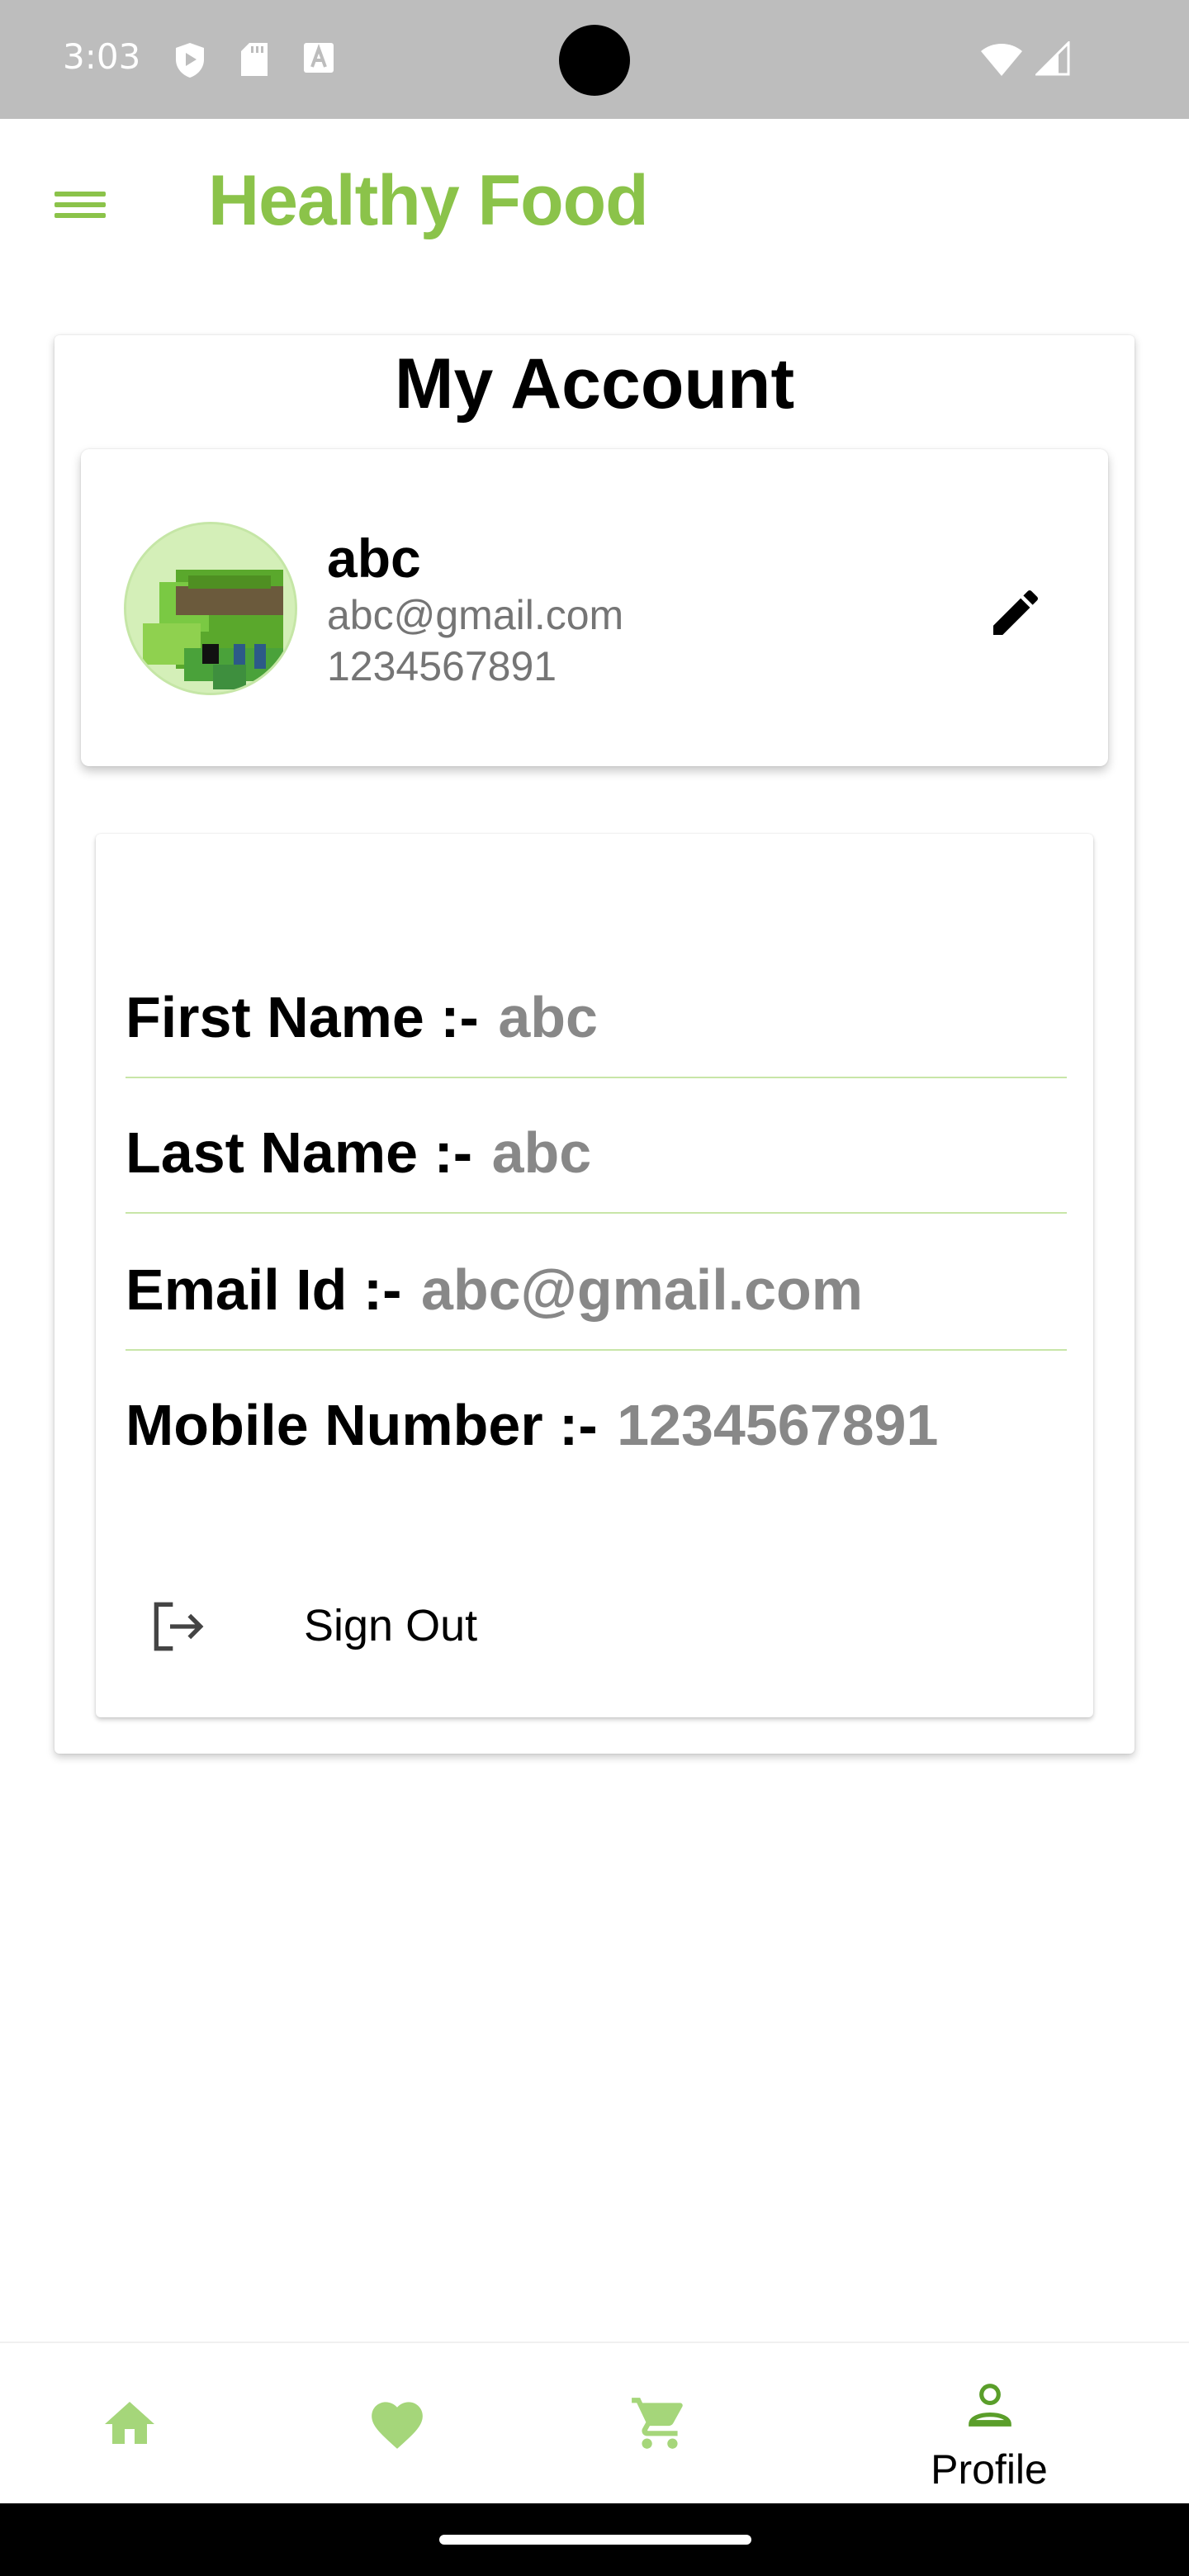 This screenshot has width=1189, height=2576. I want to click on cart-icon, so click(657, 2423).